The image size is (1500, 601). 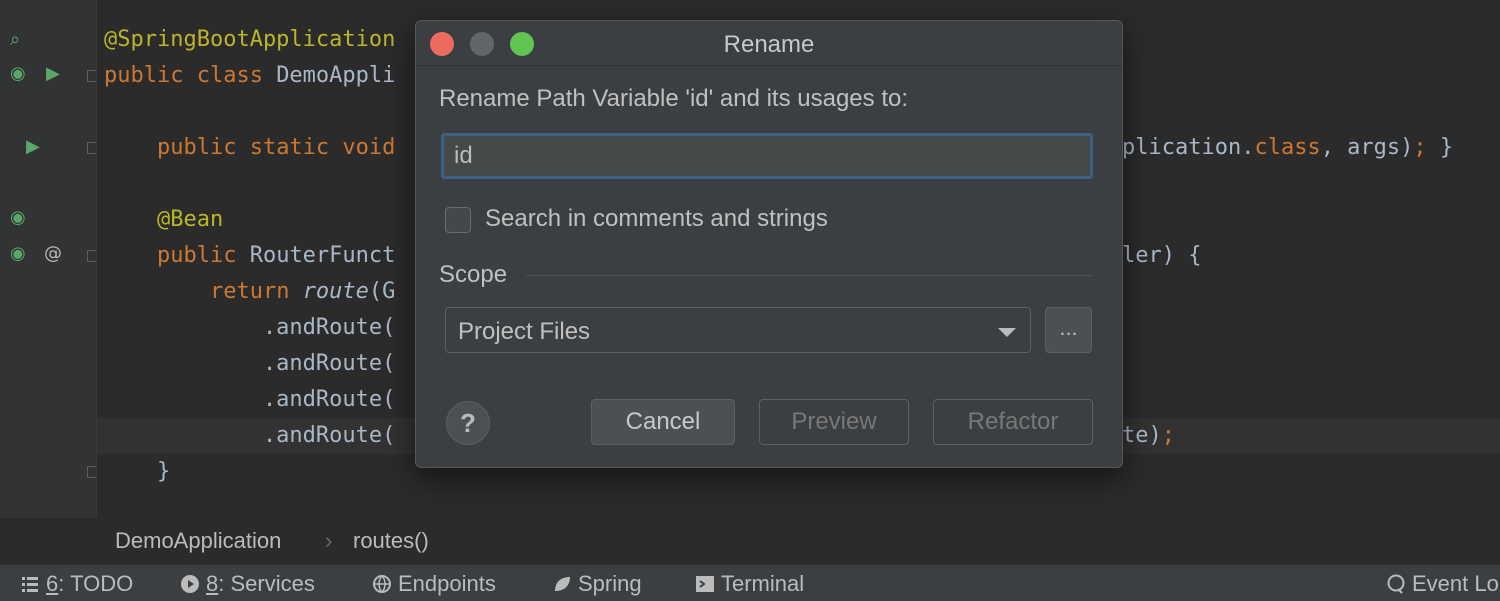 I want to click on code-token: ler) {, so click(x=1162, y=255).